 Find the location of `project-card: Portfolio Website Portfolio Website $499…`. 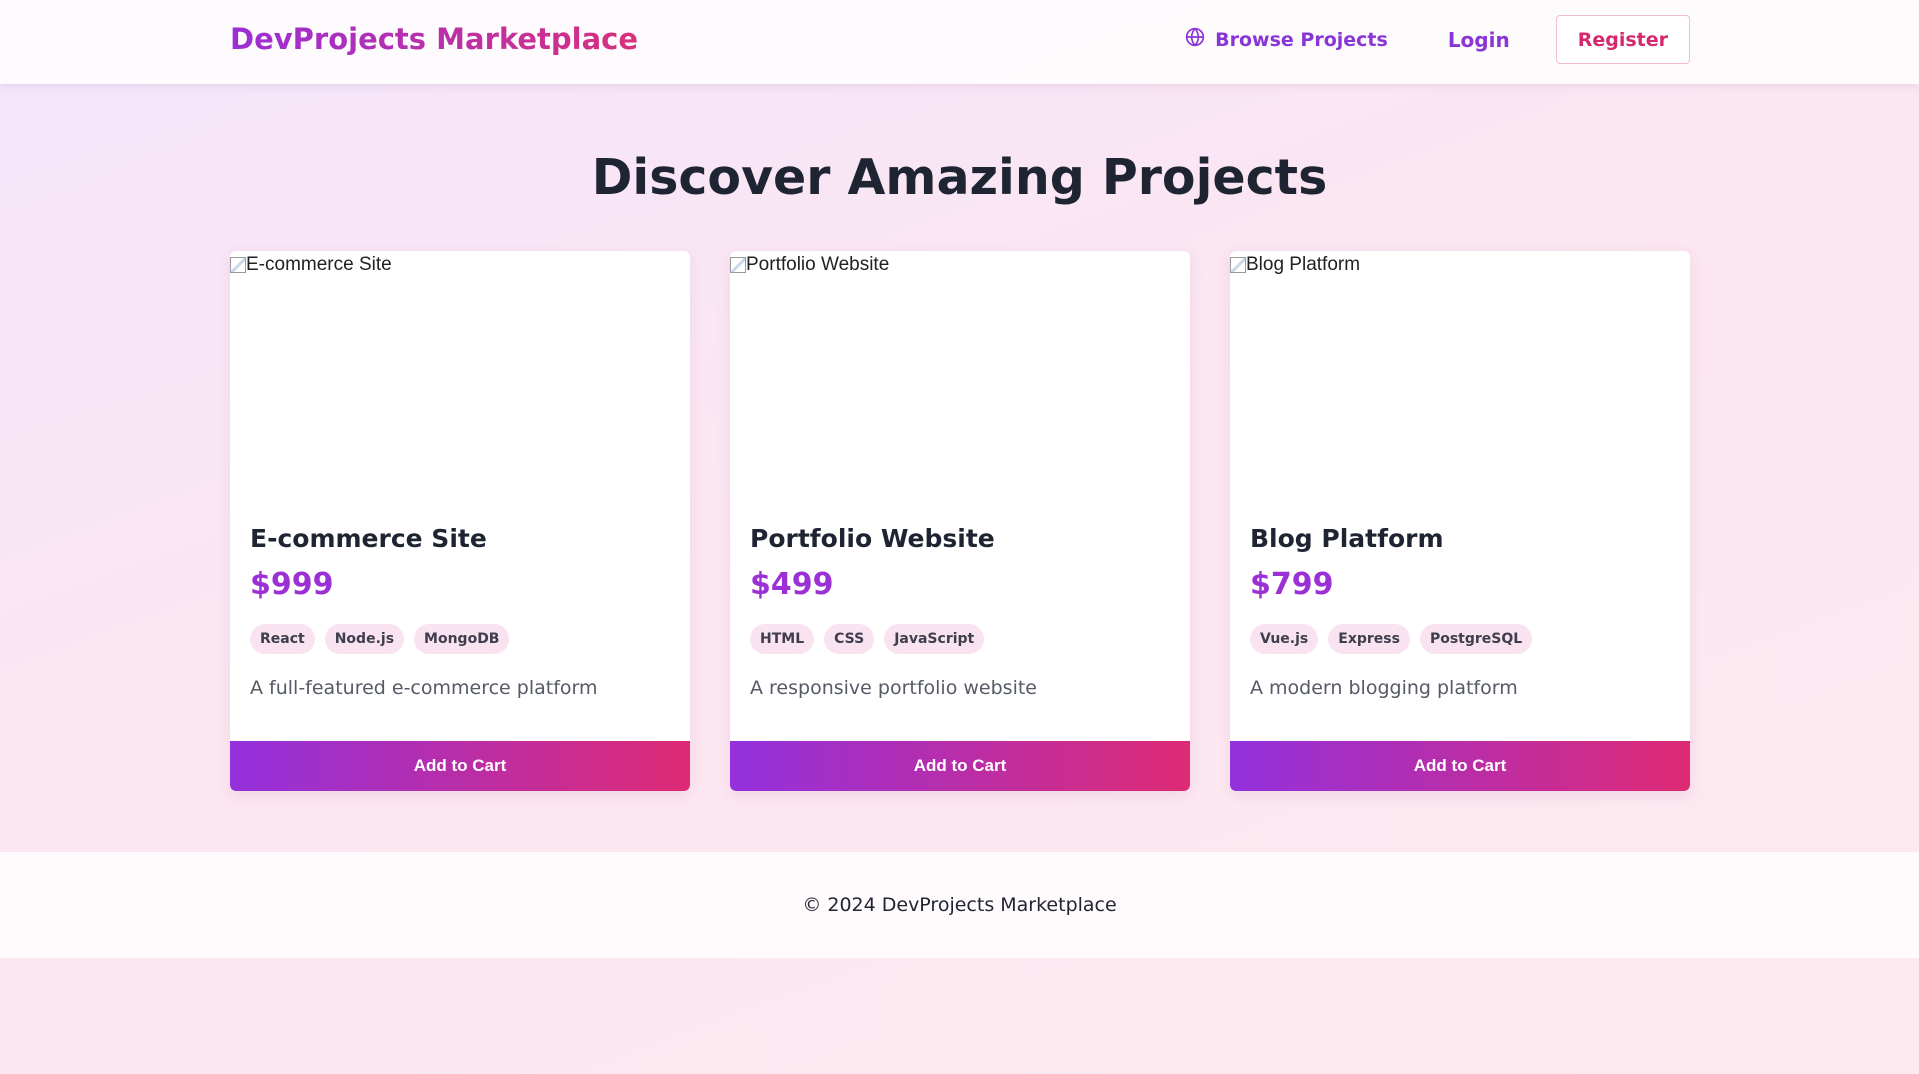

project-card: Portfolio Website Portfolio Website $499… is located at coordinates (960, 521).